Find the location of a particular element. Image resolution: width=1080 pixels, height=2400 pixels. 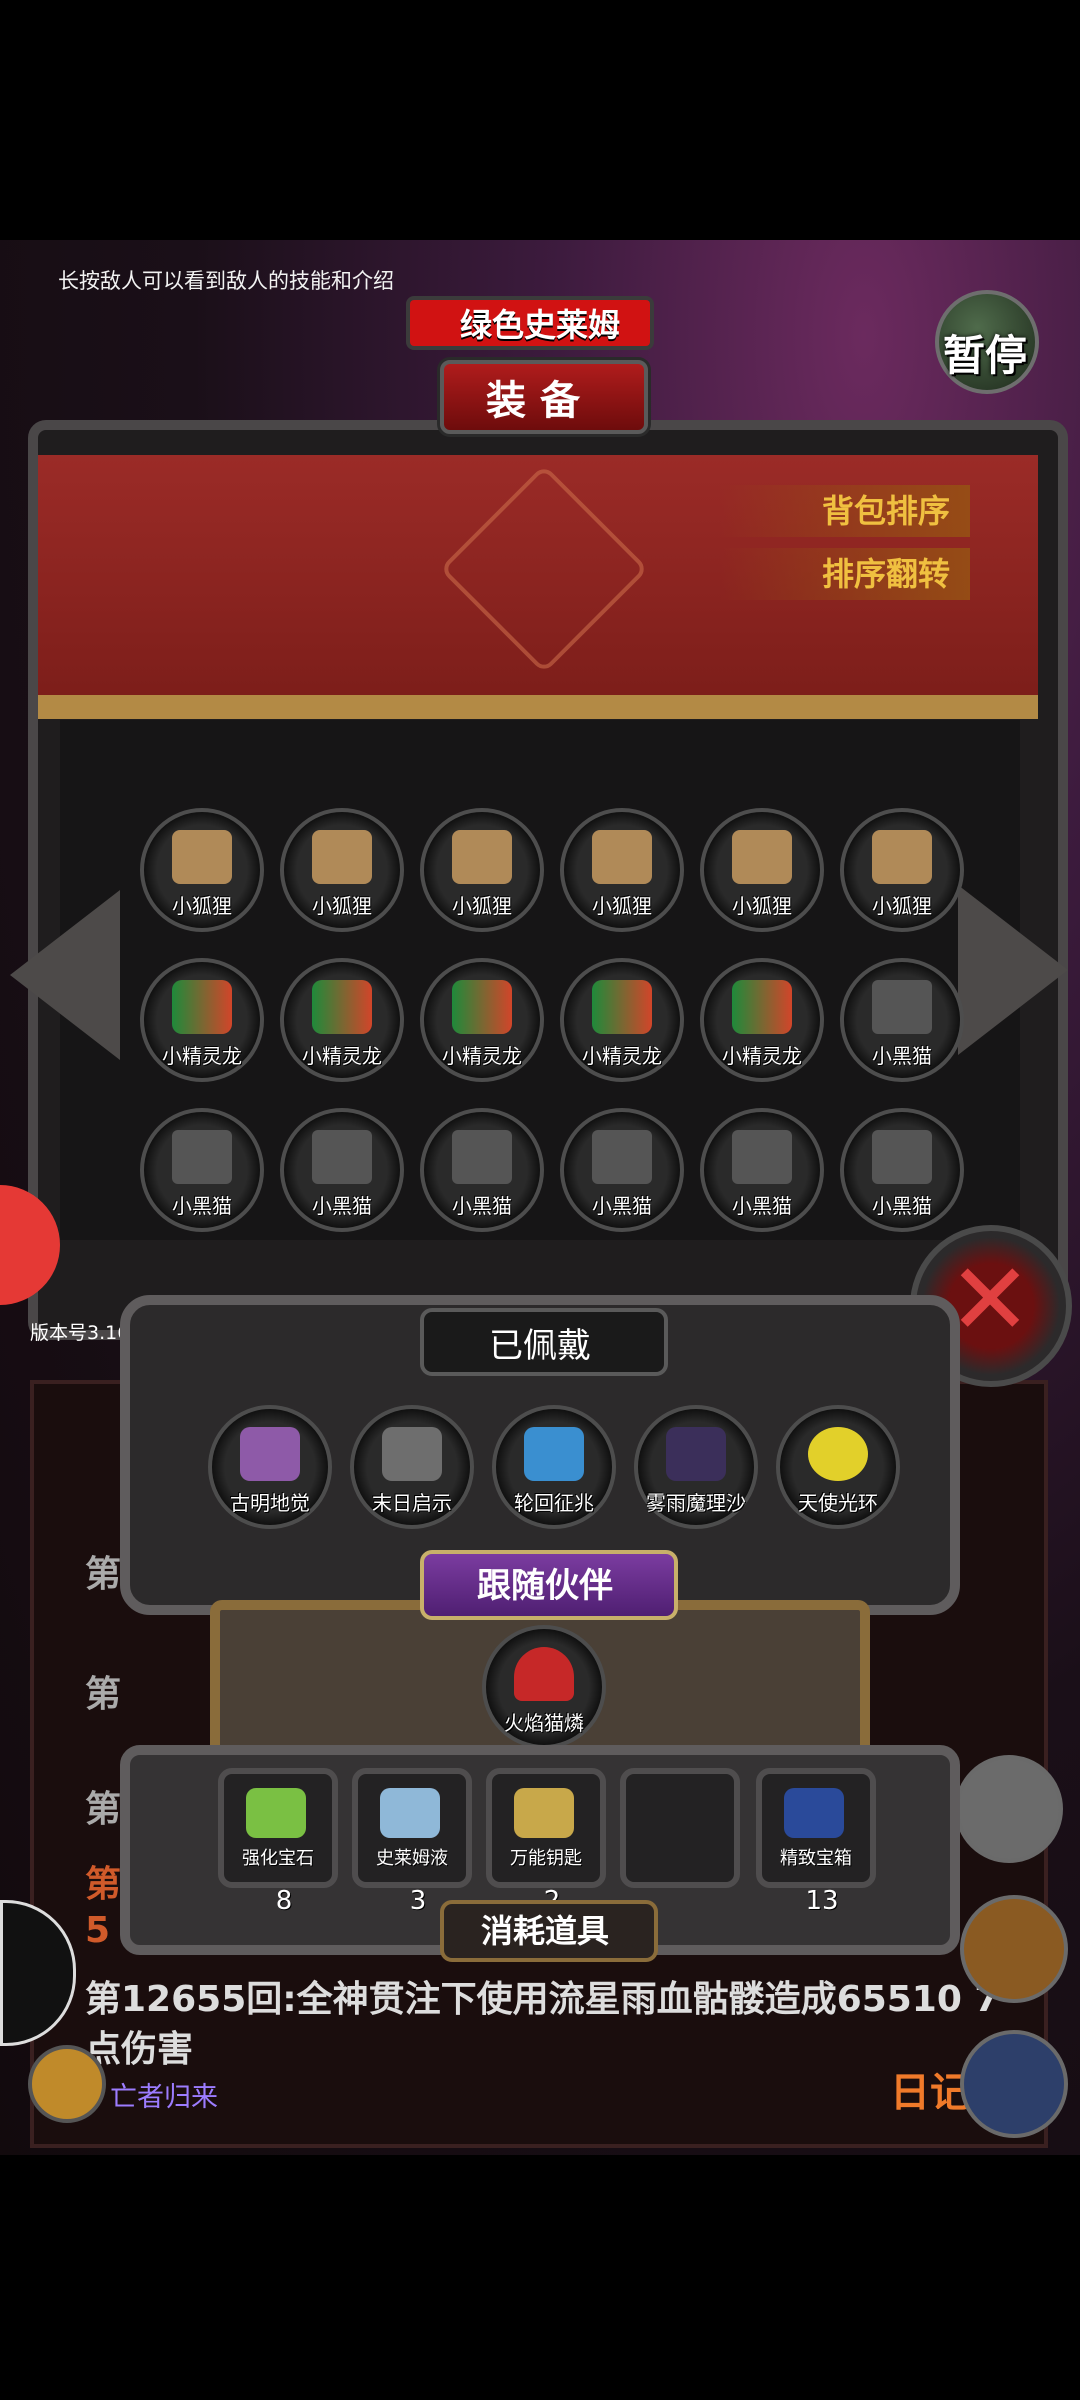

companion-slot: 火焰猫燐 is located at coordinates (544, 1687).